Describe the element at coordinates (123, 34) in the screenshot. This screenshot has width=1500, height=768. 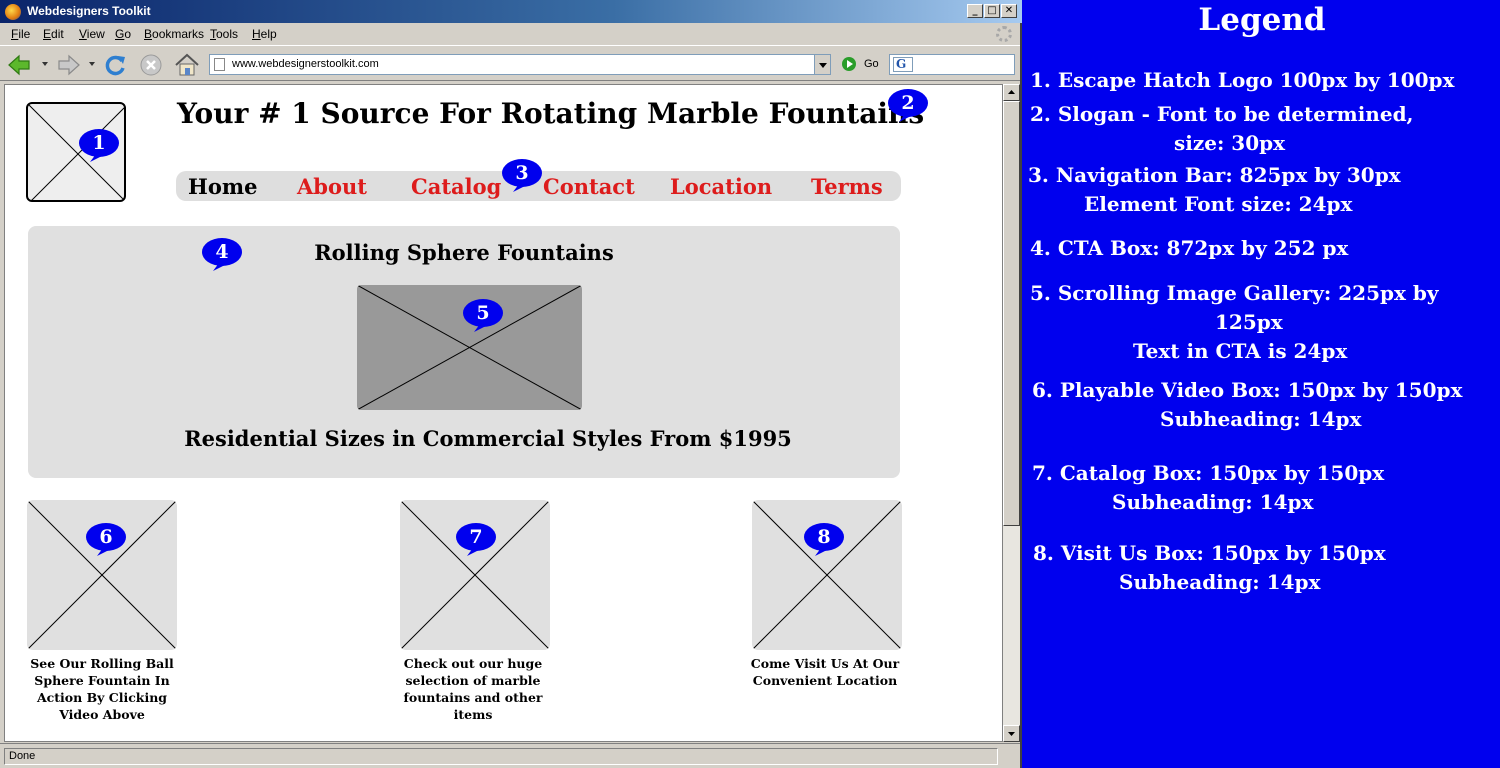
I see `menu-go: Go` at that location.